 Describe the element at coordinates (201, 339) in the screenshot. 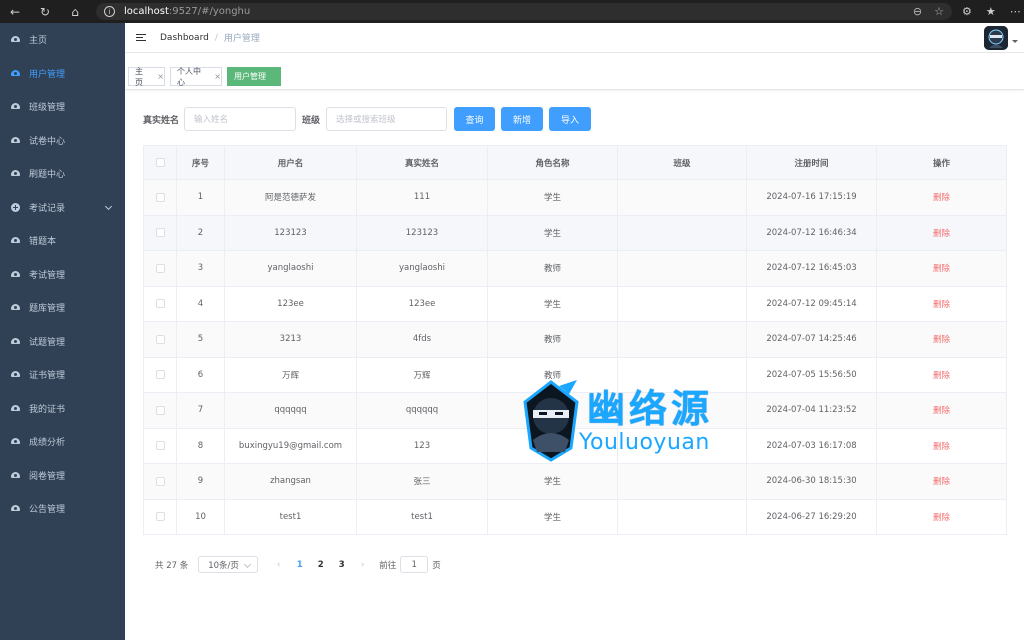

I see `cell-no: 5` at that location.